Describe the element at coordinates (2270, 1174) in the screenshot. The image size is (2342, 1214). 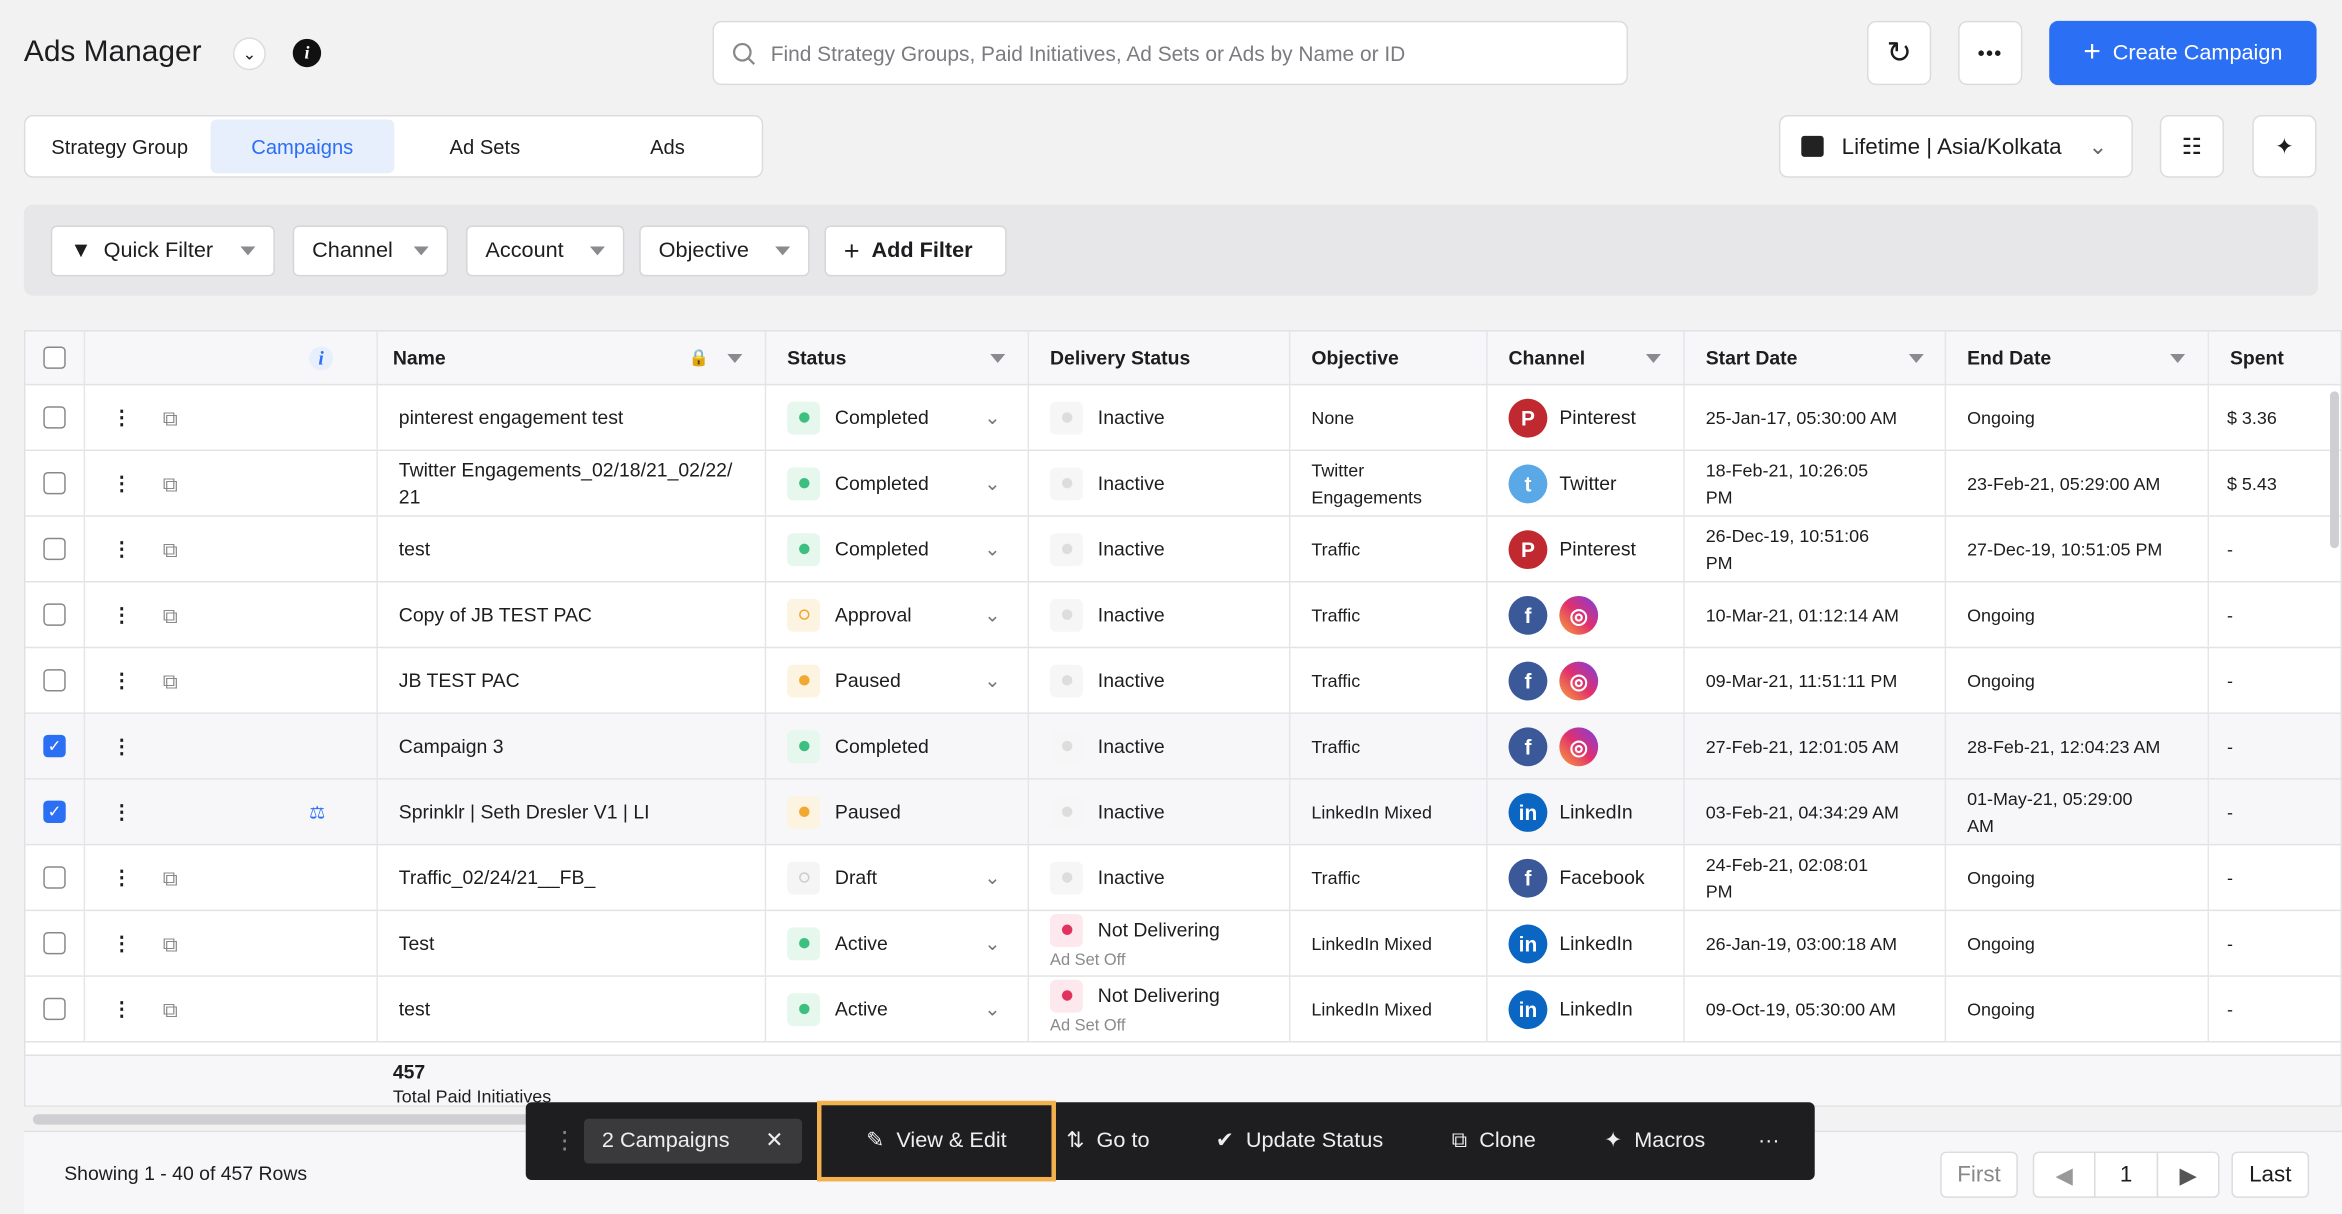
I see `last-page-button: Last` at that location.